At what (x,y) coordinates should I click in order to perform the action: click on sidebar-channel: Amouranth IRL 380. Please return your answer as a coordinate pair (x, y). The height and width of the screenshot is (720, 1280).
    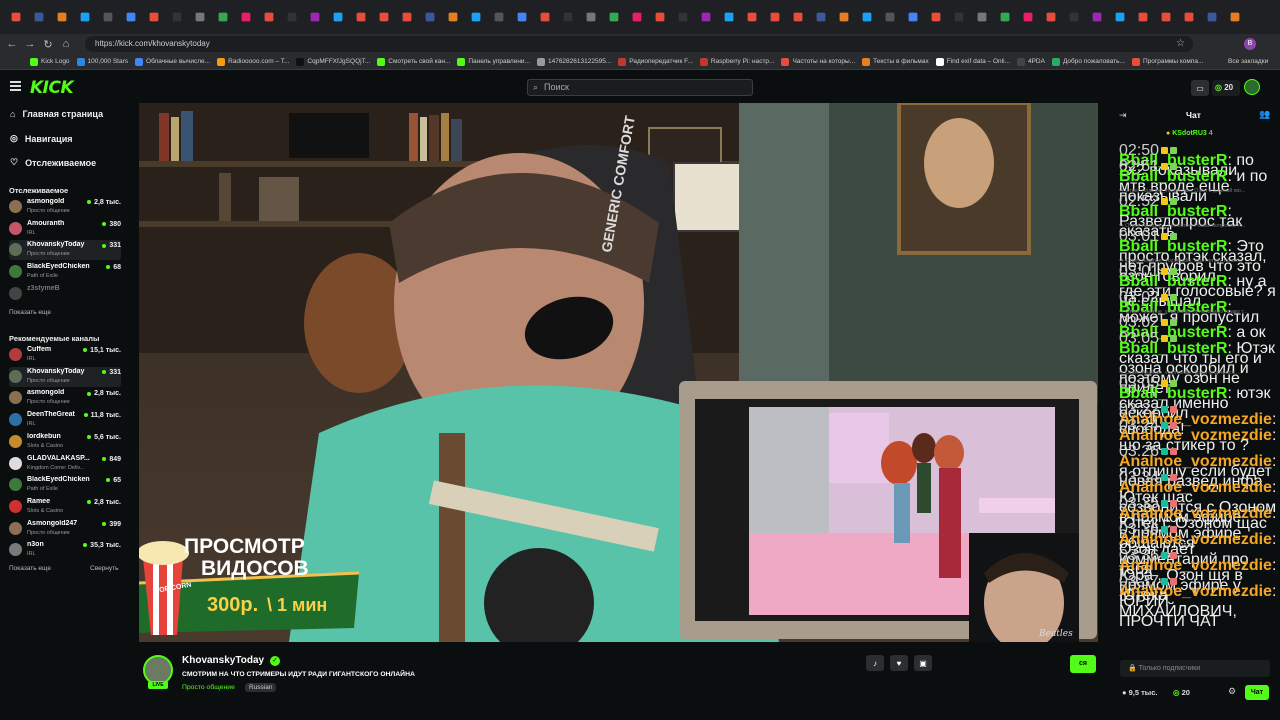
    Looking at the image, I should click on (65, 229).